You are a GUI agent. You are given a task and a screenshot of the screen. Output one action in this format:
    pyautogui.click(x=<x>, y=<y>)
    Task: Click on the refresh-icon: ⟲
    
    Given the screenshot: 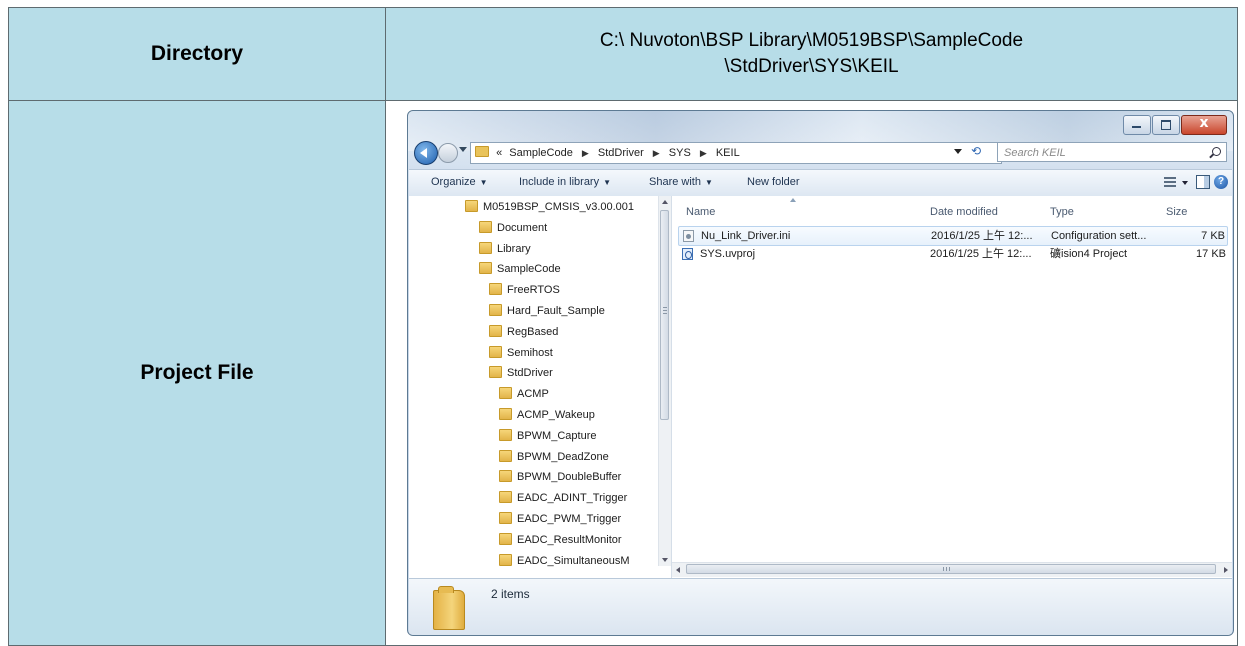 What is the action you would take?
    pyautogui.click(x=976, y=151)
    